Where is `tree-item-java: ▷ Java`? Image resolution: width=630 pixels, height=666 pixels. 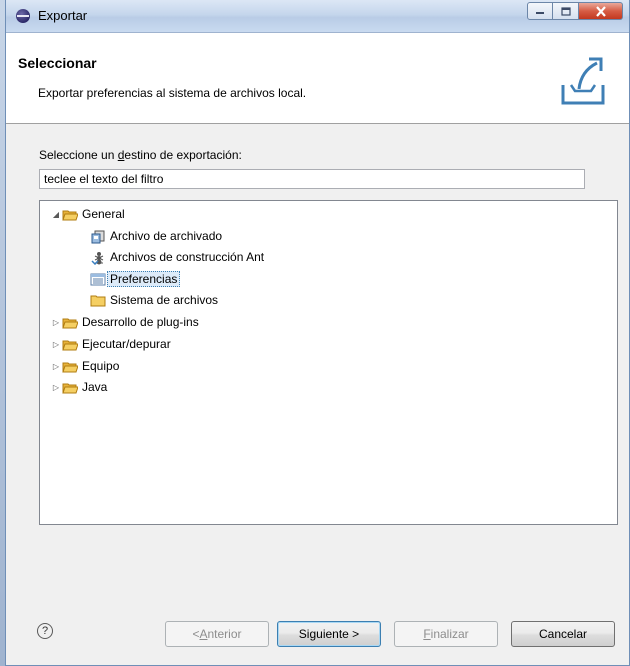
tree-item-java: ▷ Java is located at coordinates (78, 387).